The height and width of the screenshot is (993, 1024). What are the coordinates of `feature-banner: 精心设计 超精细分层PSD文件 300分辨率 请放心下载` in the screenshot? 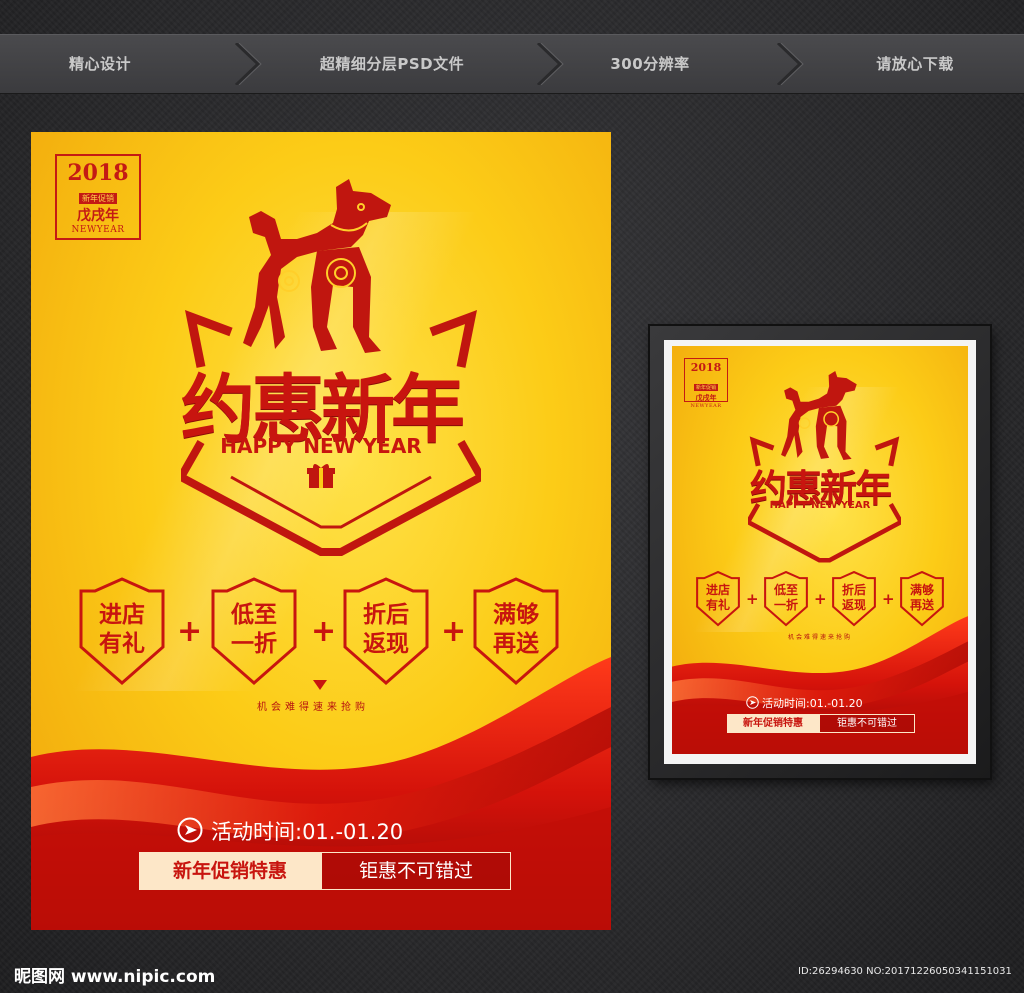 It's located at (512, 64).